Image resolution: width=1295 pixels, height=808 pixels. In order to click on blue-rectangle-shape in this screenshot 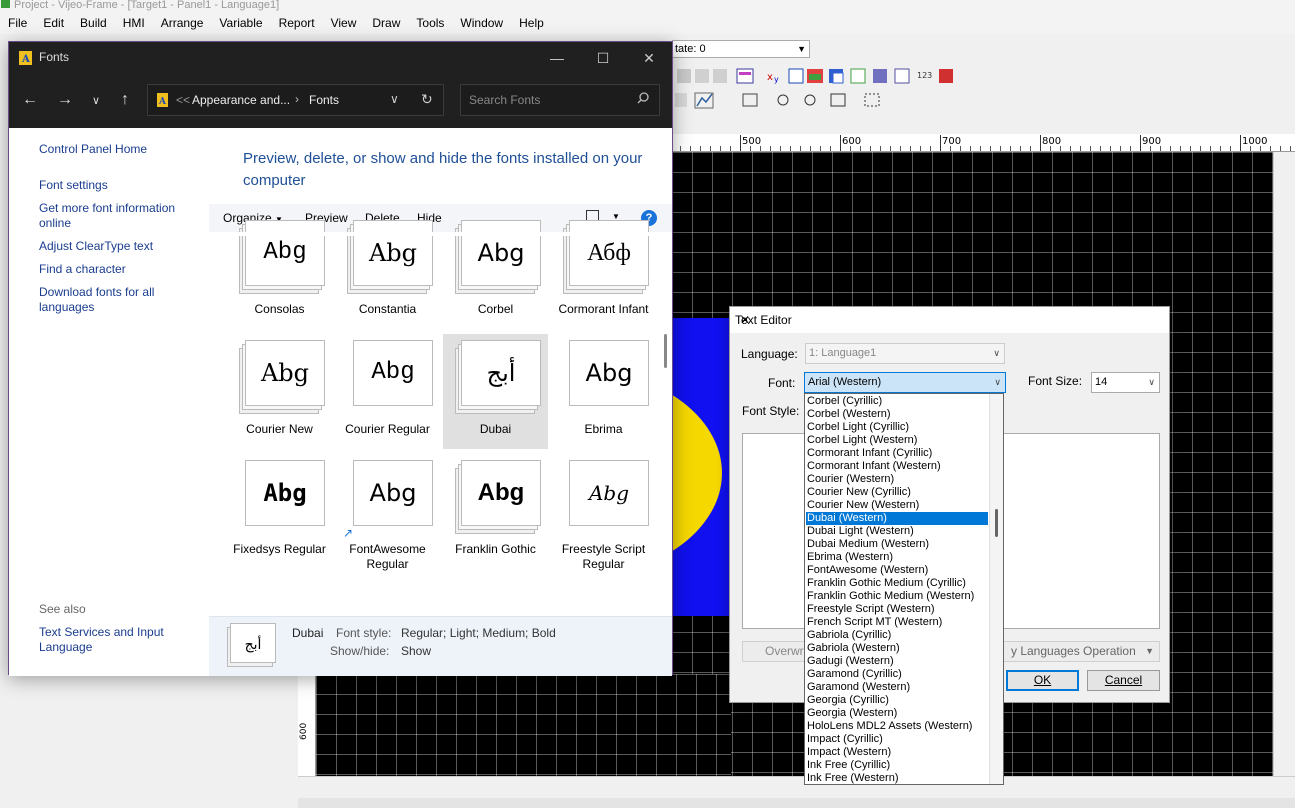, I will do `click(701, 467)`.